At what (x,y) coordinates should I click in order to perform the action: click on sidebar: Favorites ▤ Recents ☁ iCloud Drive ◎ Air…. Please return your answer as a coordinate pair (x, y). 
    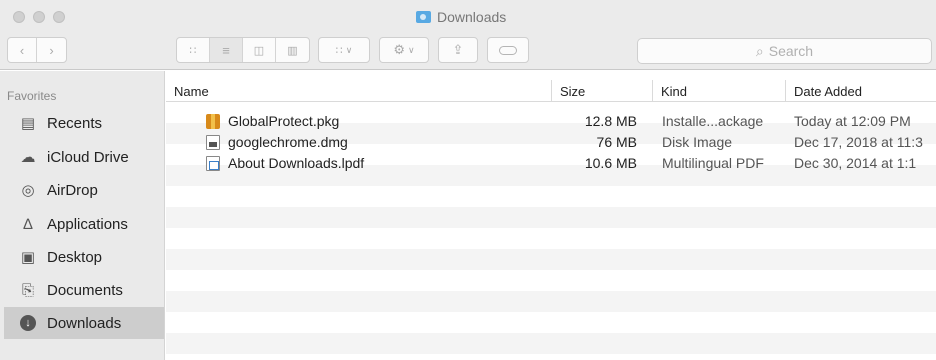
    Looking at the image, I should click on (82, 215).